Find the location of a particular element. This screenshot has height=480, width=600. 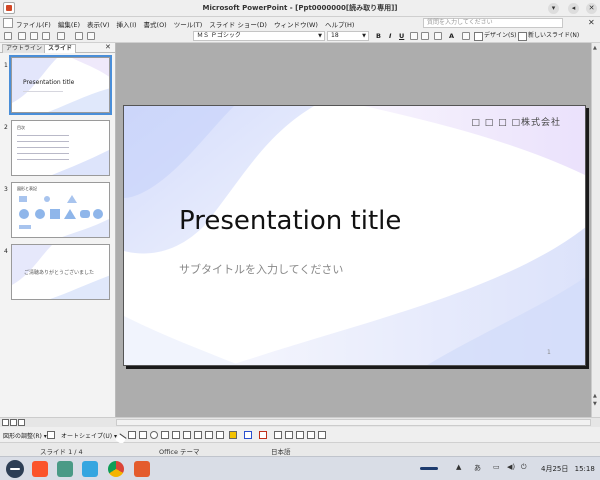

arrow-style-icon is located at coordinates (300, 435).